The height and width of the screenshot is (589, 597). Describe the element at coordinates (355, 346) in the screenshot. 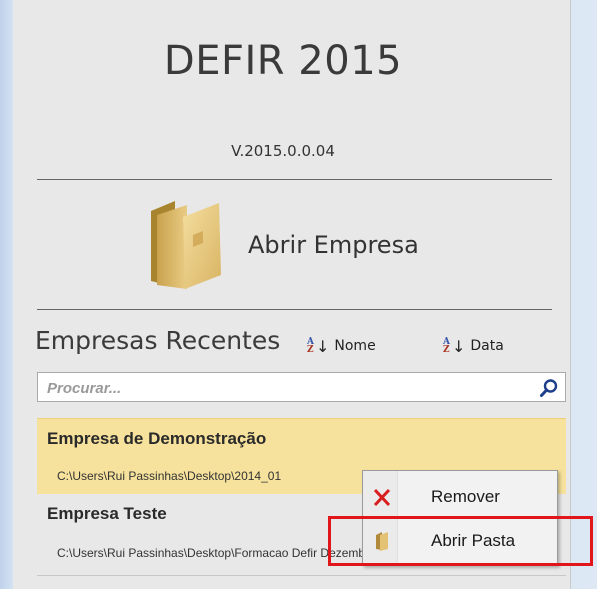

I see `sort-by-name-label: Nome` at that location.